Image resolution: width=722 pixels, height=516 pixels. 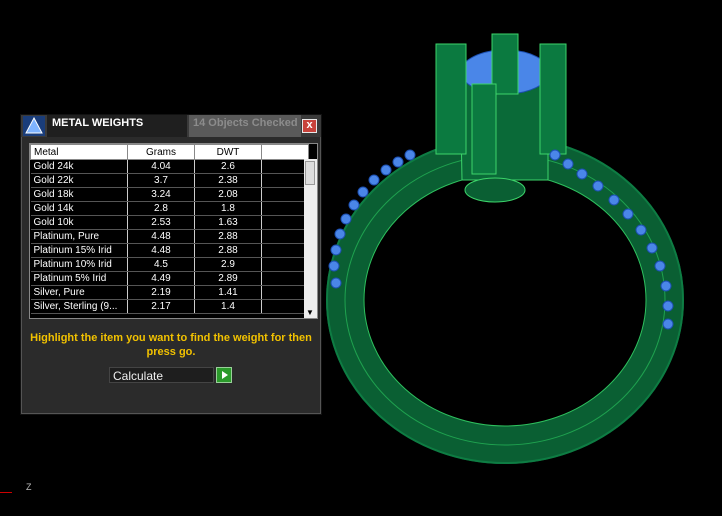 What do you see at coordinates (161, 180) in the screenshot?
I see `cell-grams: 3.7` at bounding box center [161, 180].